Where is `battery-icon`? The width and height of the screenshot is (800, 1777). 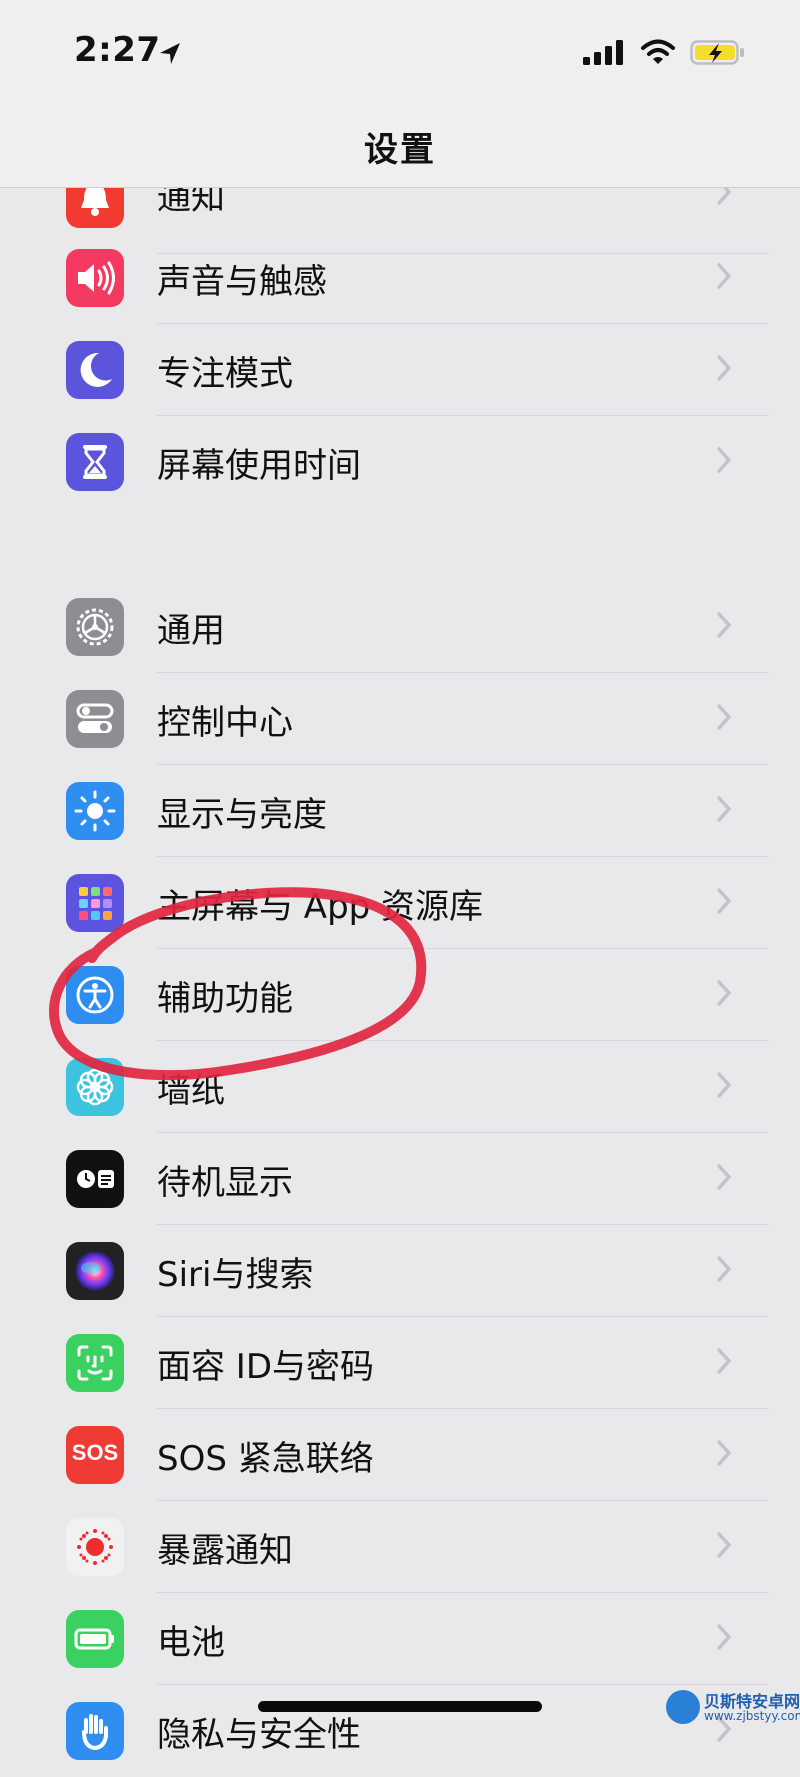 battery-icon is located at coordinates (95, 1639).